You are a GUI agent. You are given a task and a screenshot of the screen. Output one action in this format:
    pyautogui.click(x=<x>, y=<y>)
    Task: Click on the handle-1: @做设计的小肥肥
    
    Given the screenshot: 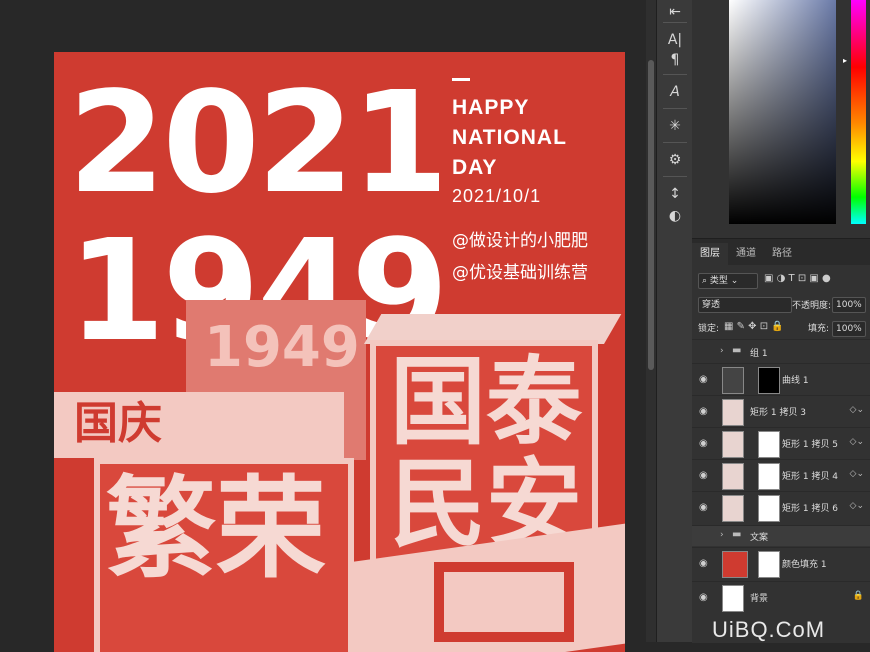 What is the action you would take?
    pyautogui.click(x=520, y=241)
    